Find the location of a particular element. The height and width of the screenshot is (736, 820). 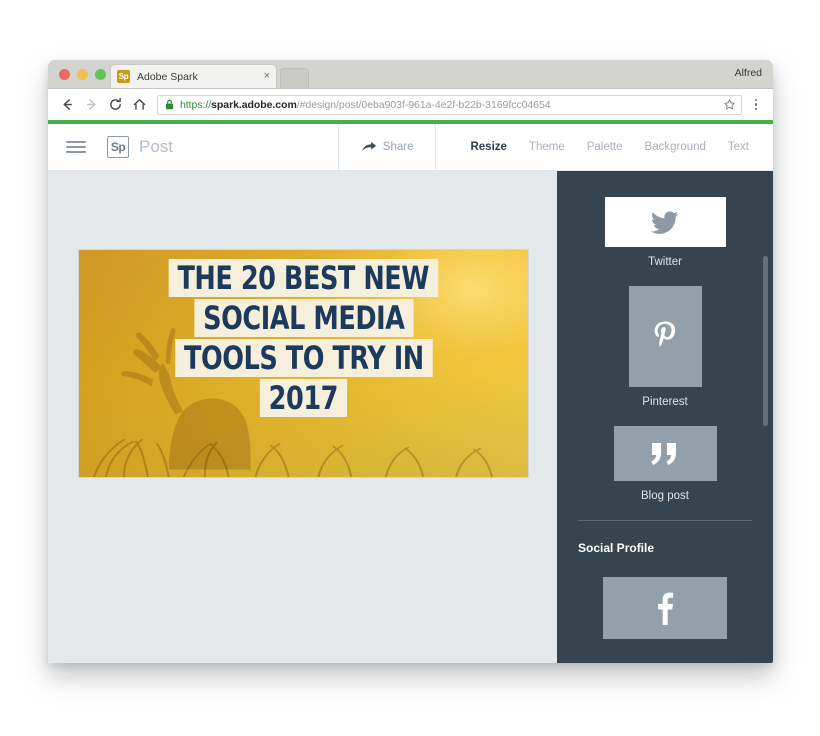

document-type-label: Post is located at coordinates (156, 146).